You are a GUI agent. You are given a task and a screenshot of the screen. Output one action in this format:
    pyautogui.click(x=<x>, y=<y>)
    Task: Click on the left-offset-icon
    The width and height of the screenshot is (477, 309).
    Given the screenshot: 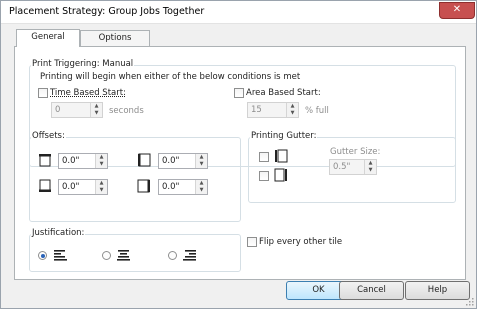 What is the action you would take?
    pyautogui.click(x=144, y=160)
    